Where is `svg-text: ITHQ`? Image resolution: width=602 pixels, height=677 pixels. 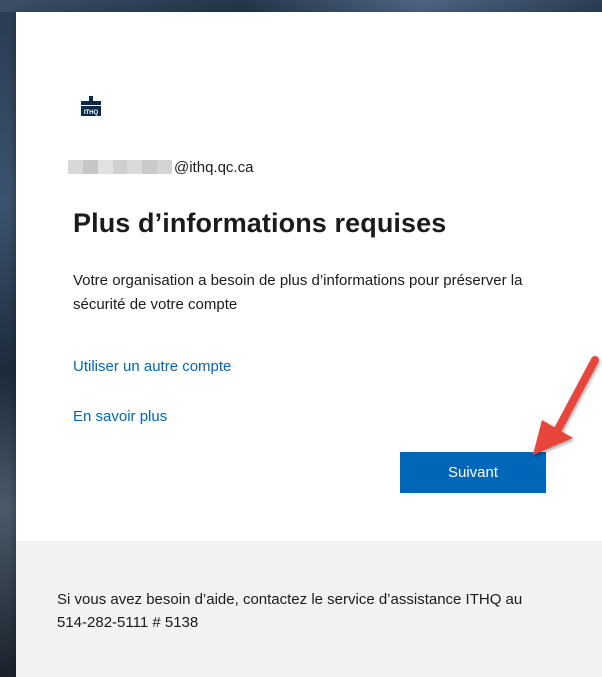 svg-text: ITHQ is located at coordinates (91, 113).